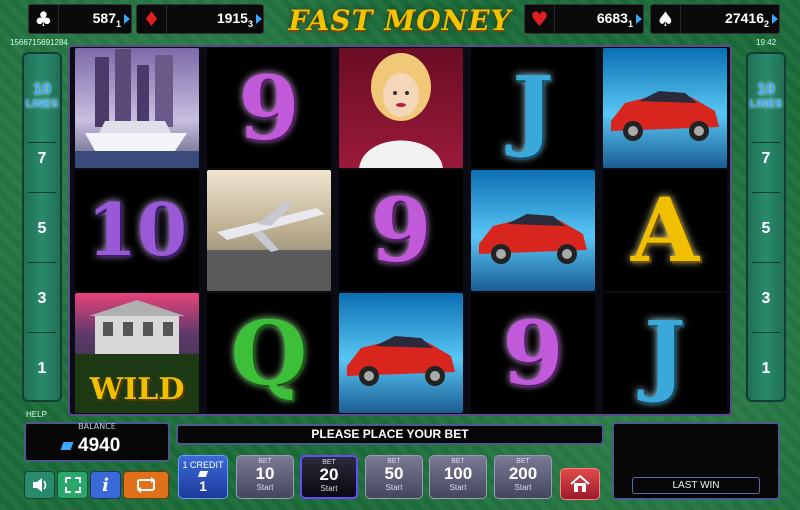  I want to click on game-id: 1566715691284, so click(39, 42).